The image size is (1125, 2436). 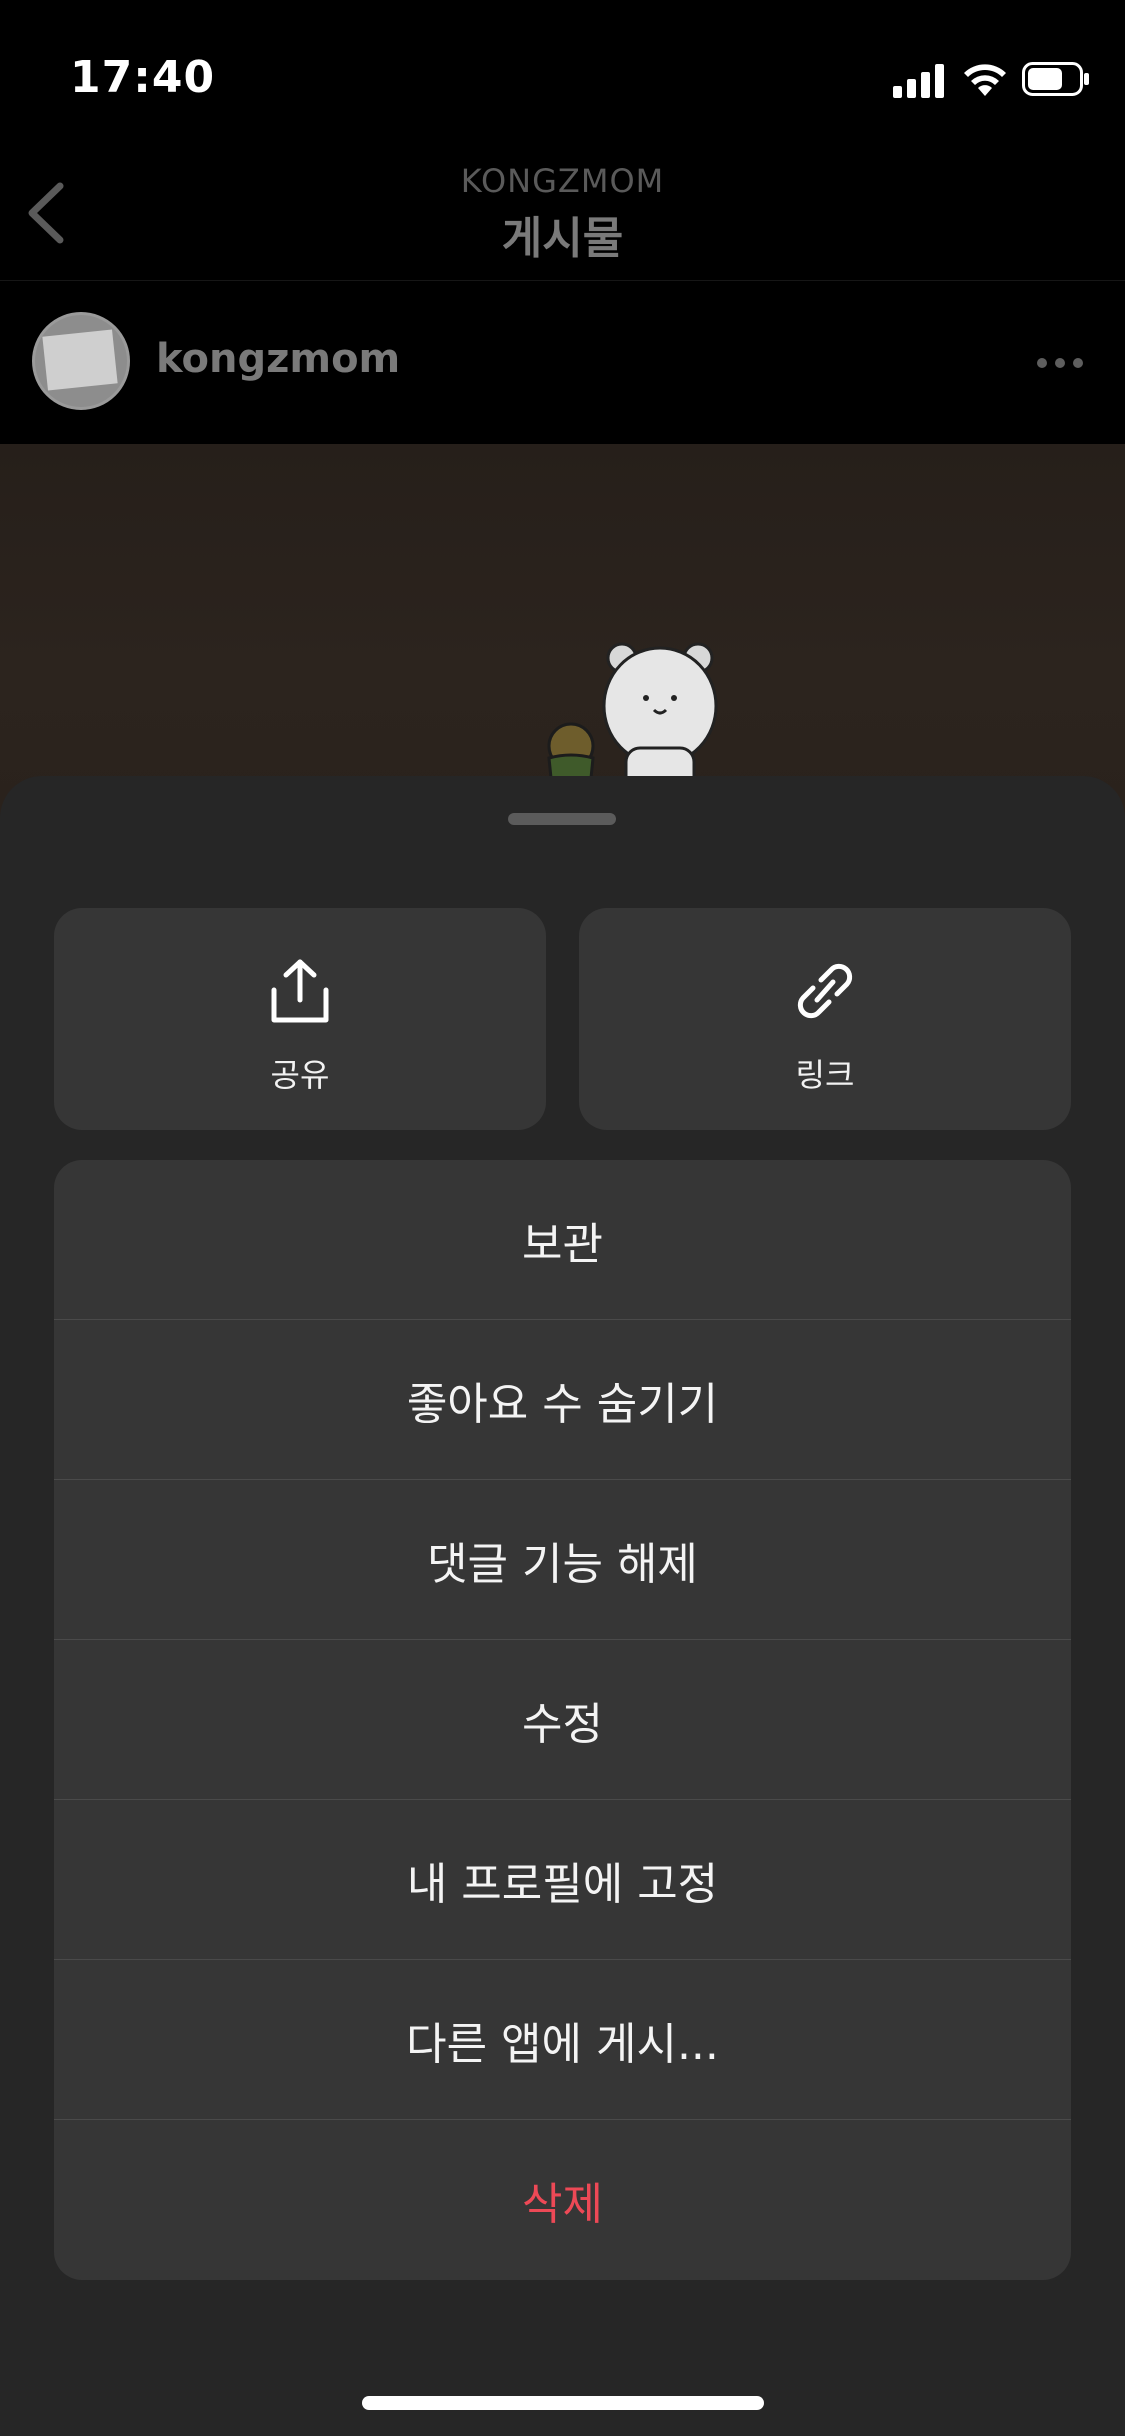 What do you see at coordinates (660, 719) in the screenshot?
I see `bear-character-illustration` at bounding box center [660, 719].